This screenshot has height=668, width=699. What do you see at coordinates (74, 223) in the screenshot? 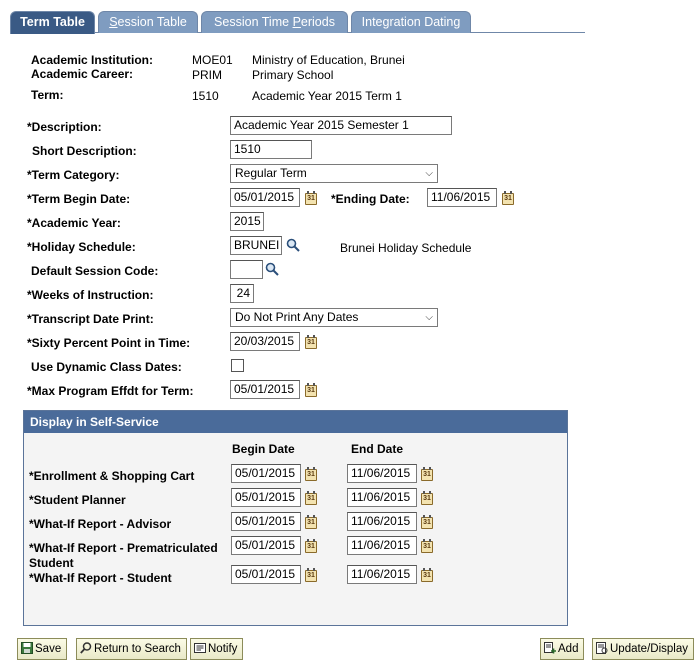
I see `academic-year-label: *Academic Year:` at bounding box center [74, 223].